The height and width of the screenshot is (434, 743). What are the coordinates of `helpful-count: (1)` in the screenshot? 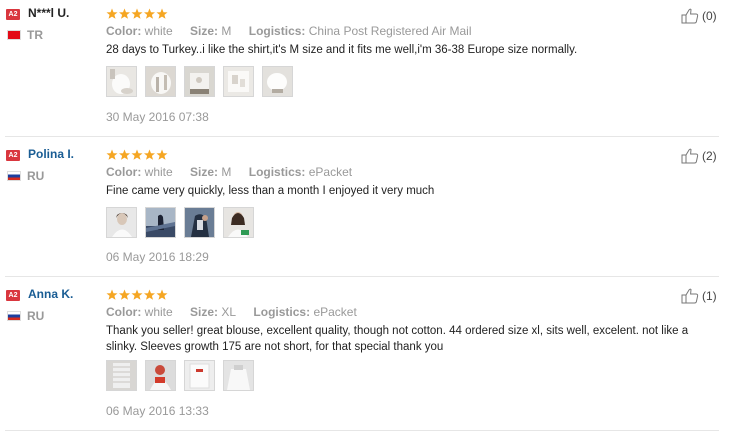 It's located at (709, 296).